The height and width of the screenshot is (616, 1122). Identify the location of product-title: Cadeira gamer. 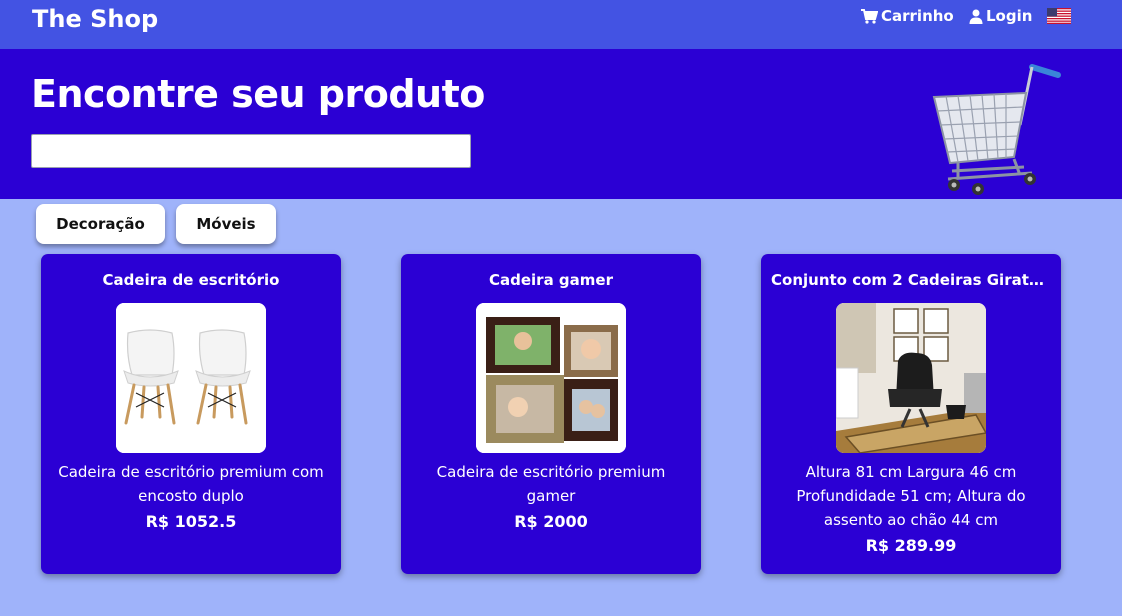
(551, 280).